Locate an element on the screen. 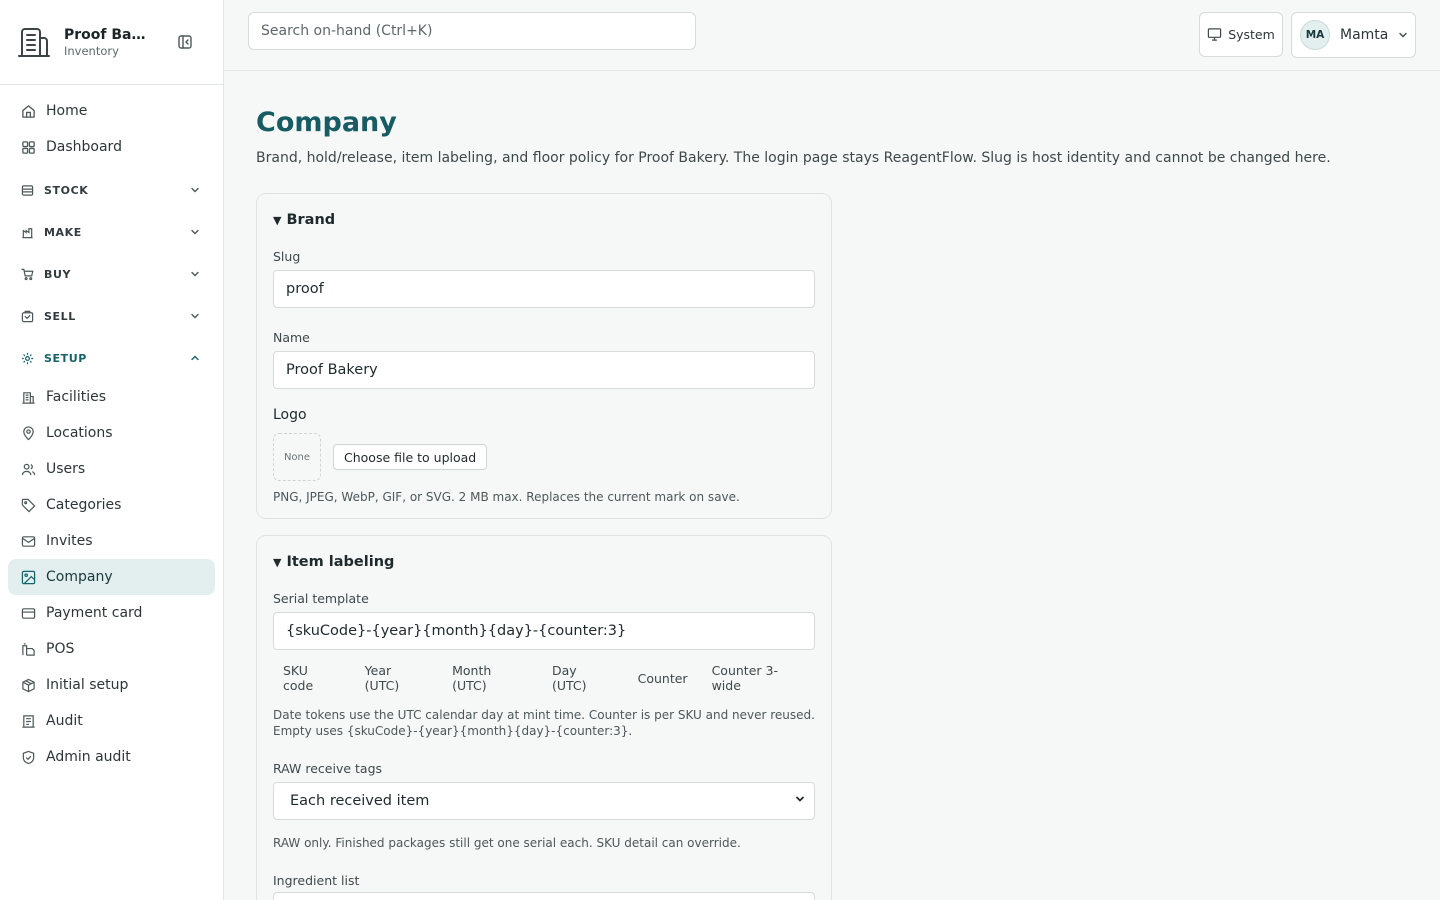 The height and width of the screenshot is (900, 1440). logo-preview: None is located at coordinates (297, 457).